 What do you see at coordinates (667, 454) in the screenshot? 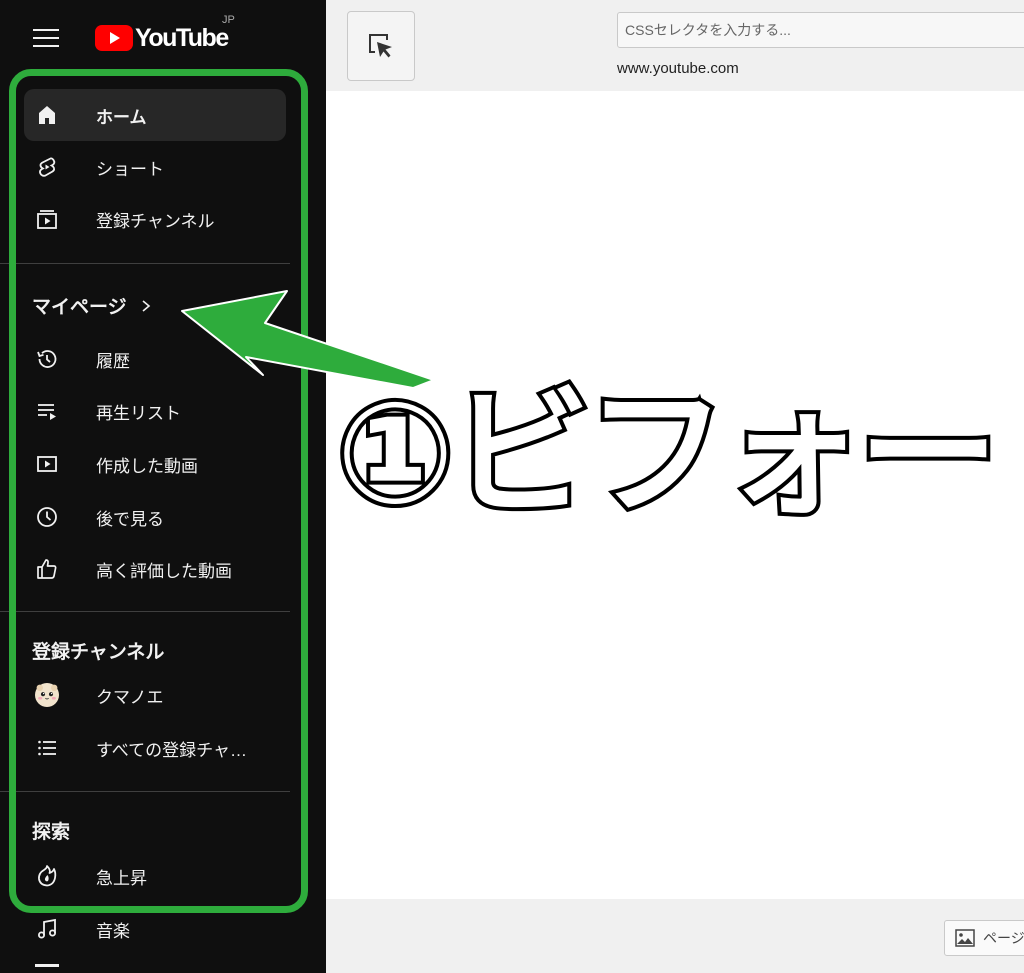
I see `before-callout: ①ビフォー` at bounding box center [667, 454].